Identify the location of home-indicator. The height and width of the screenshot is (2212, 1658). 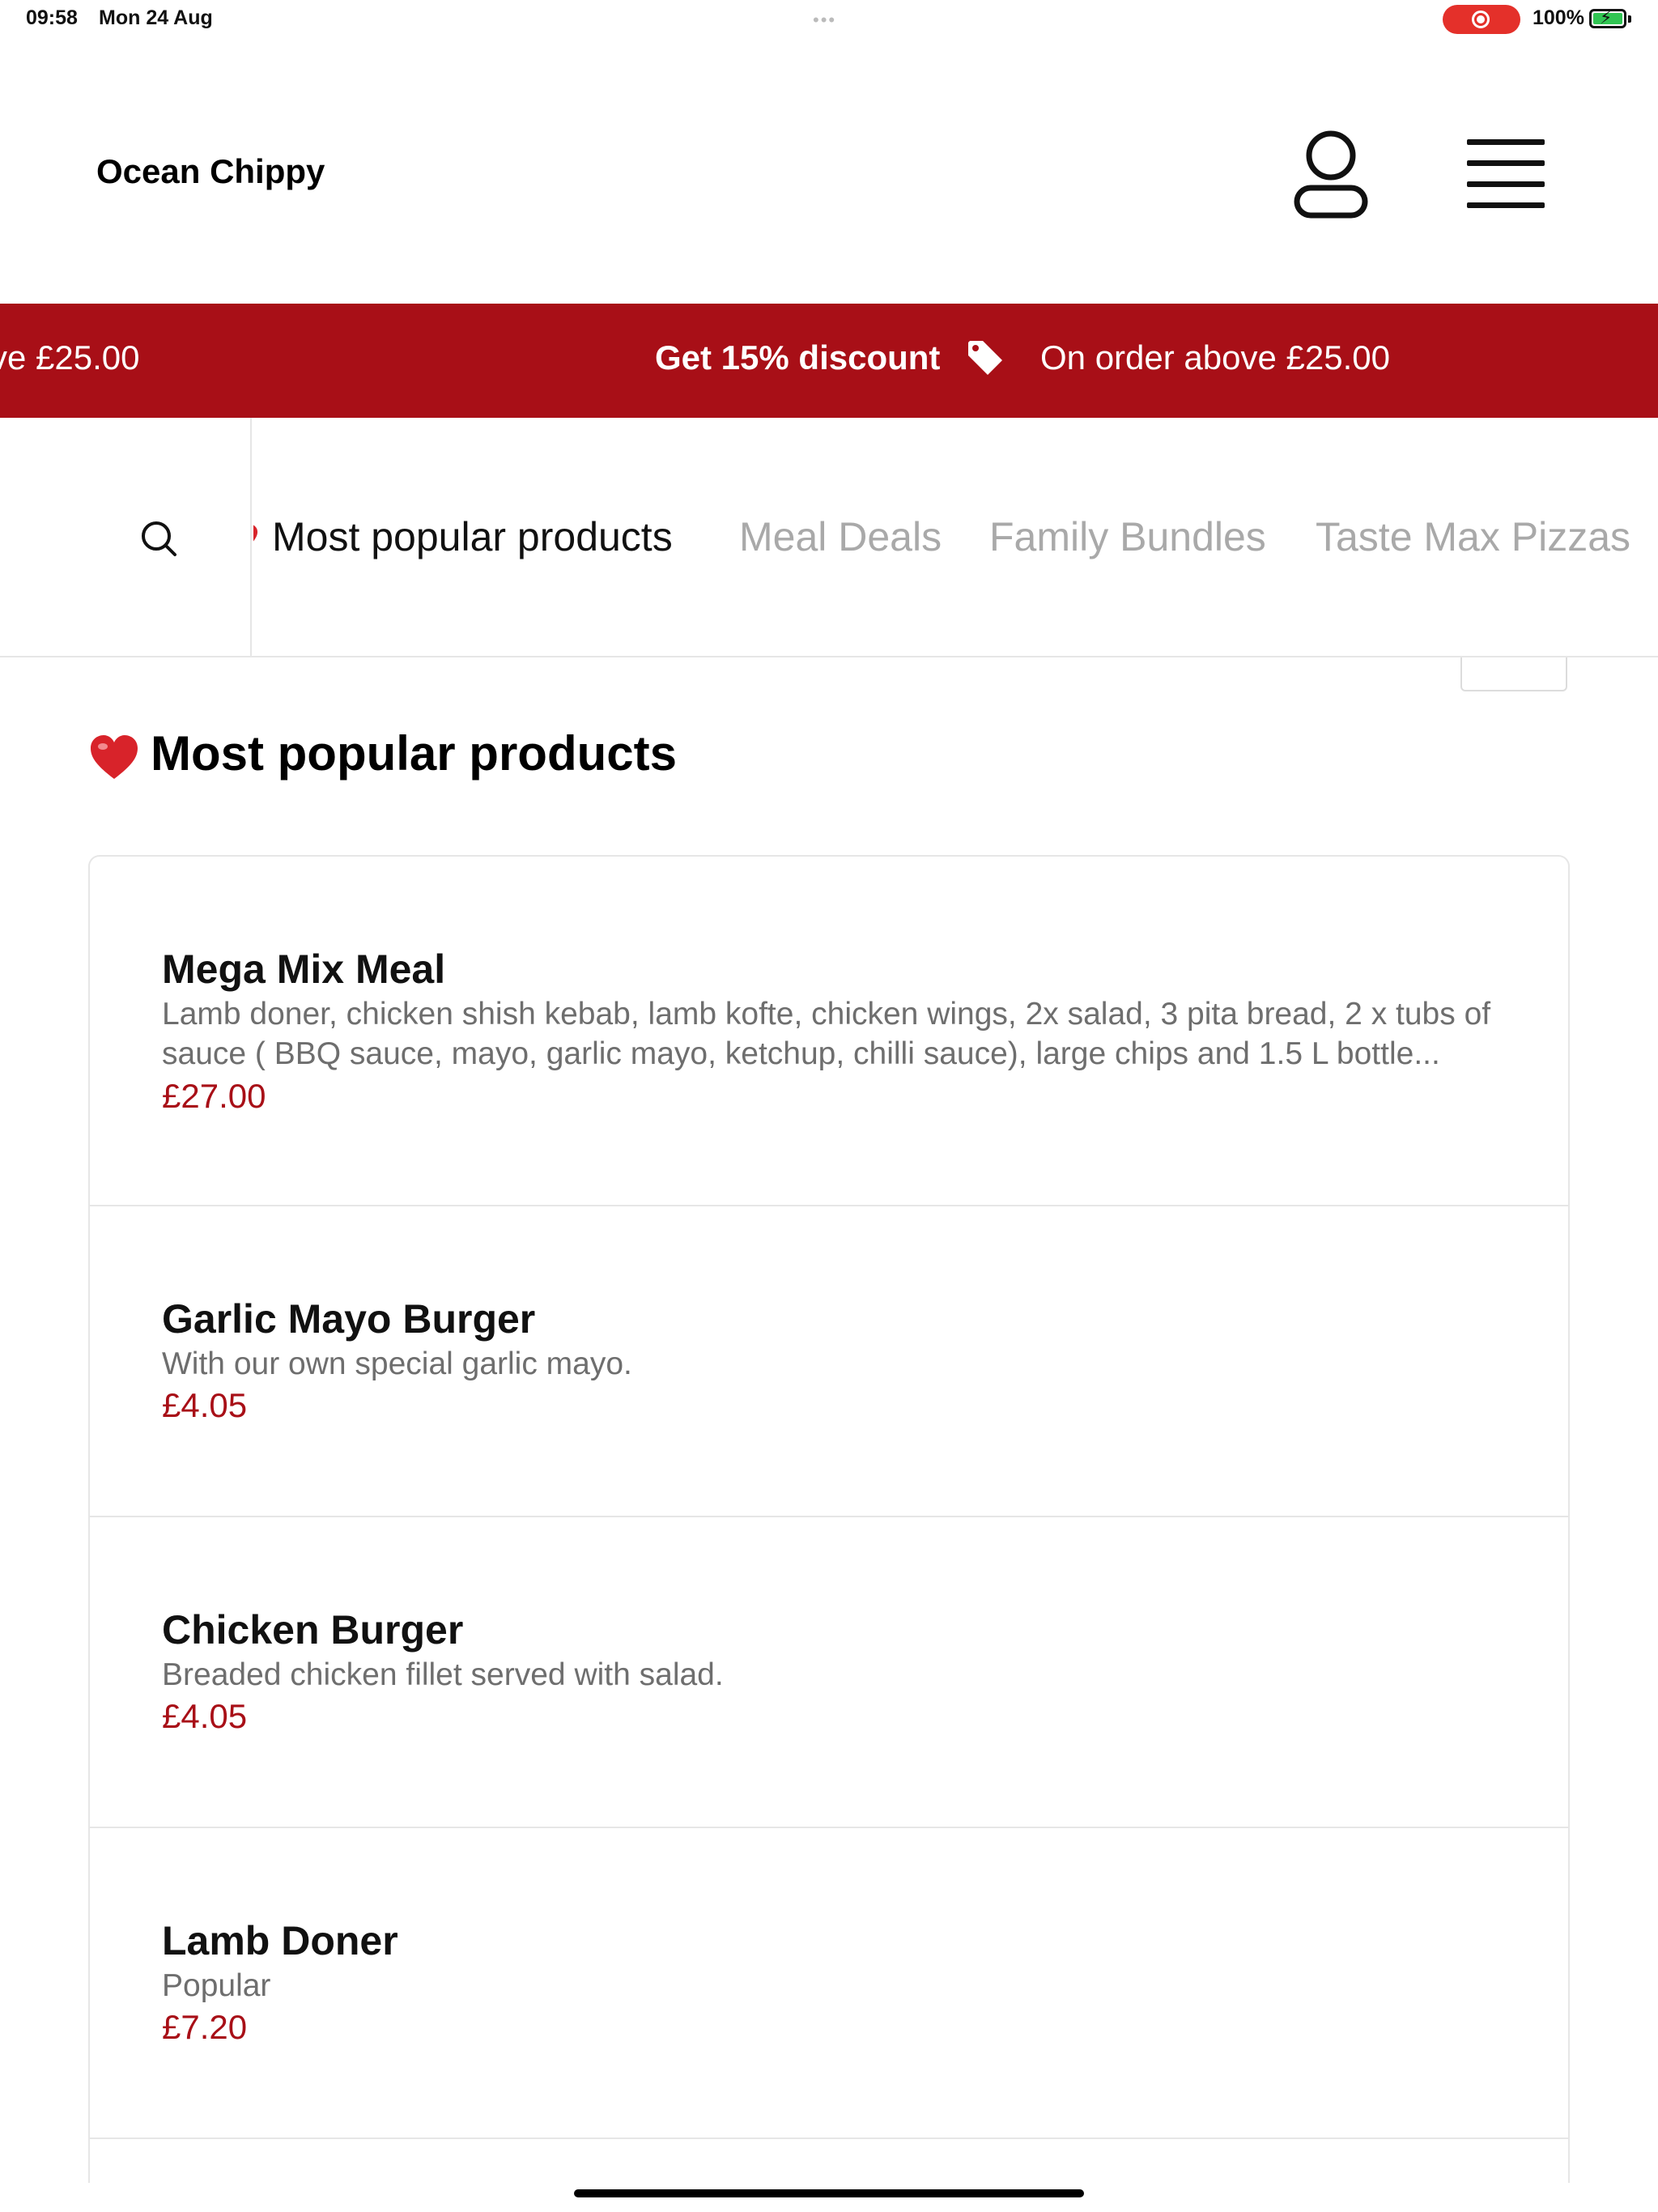
(829, 2193).